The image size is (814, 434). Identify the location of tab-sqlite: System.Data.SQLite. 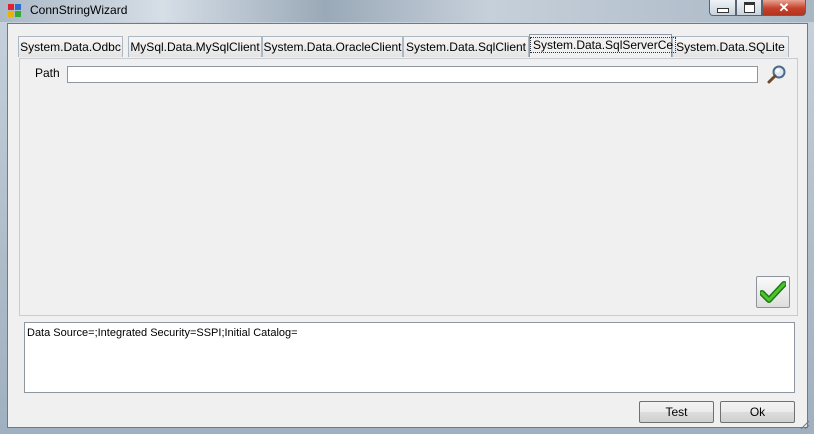
(730, 46).